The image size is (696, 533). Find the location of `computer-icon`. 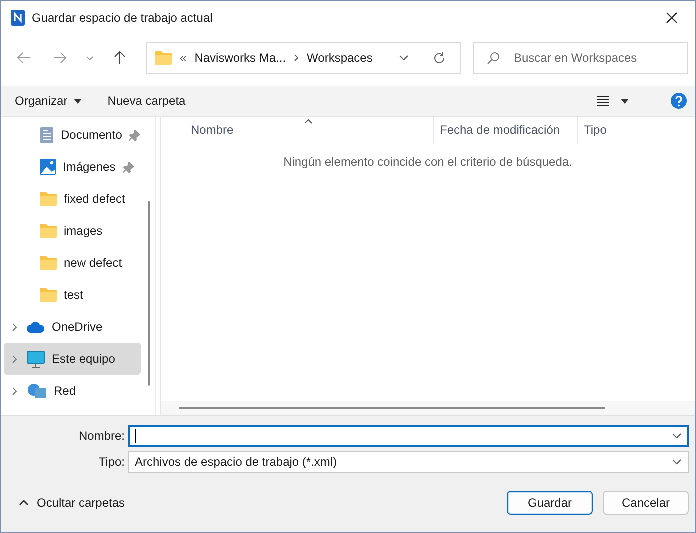

computer-icon is located at coordinates (36, 359).